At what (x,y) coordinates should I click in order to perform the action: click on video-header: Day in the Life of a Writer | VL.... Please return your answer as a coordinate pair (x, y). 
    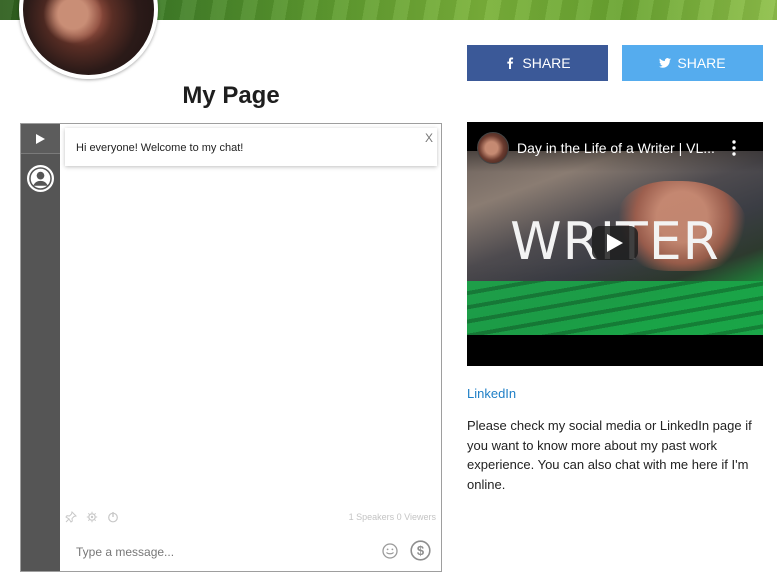
    Looking at the image, I should click on (615, 147).